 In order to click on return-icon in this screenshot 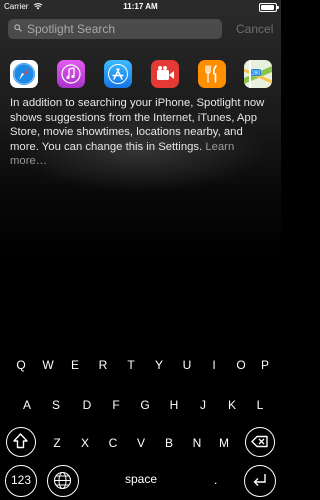, I will do `click(259, 480)`.